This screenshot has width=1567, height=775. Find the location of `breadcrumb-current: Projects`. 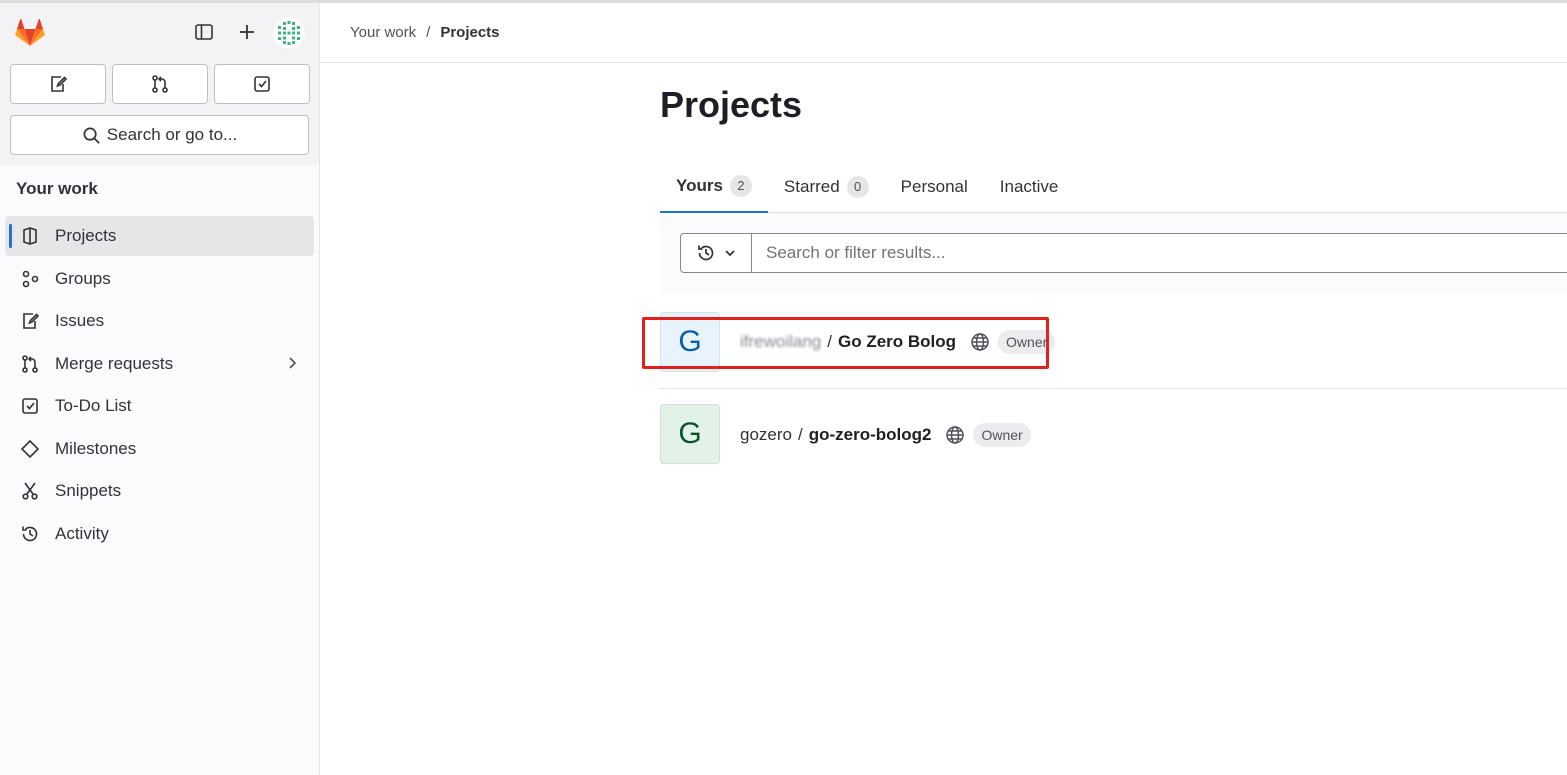

breadcrumb-current: Projects is located at coordinates (469, 32).